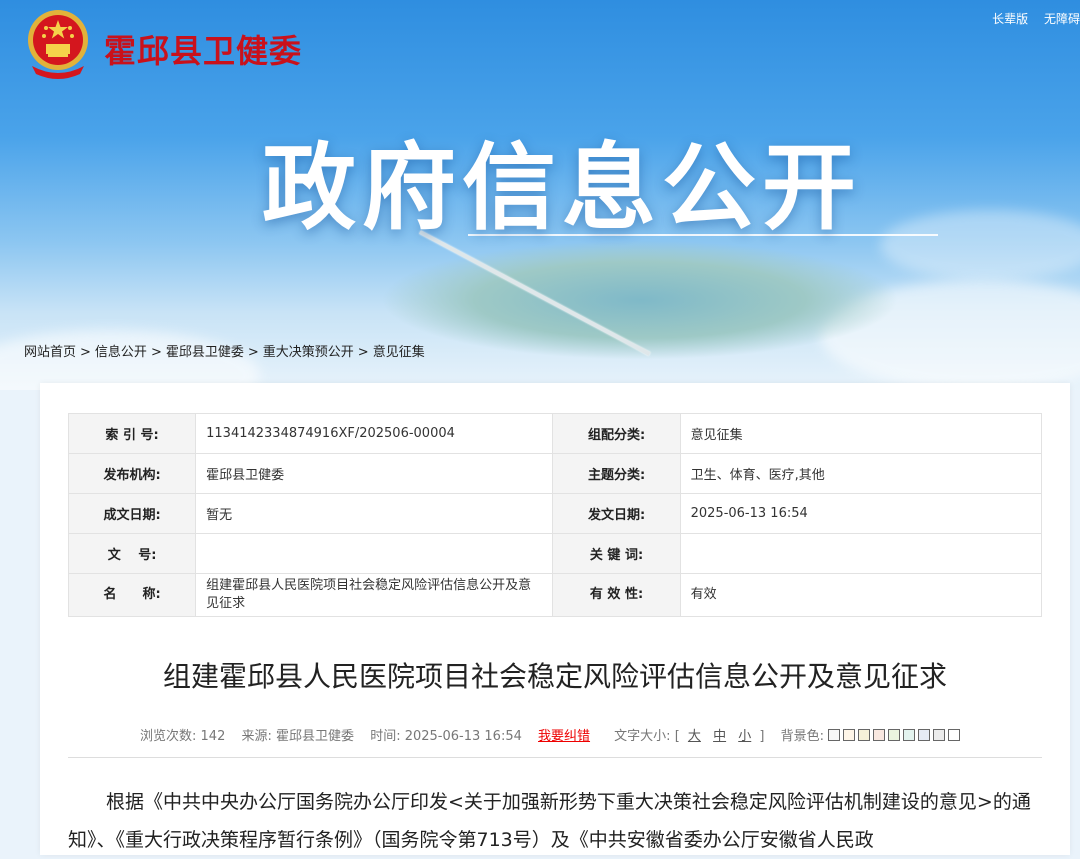 The width and height of the screenshot is (1080, 859). What do you see at coordinates (374, 433) in the screenshot?
I see `meta-value: 1134142334874916XF/202506-00004` at bounding box center [374, 433].